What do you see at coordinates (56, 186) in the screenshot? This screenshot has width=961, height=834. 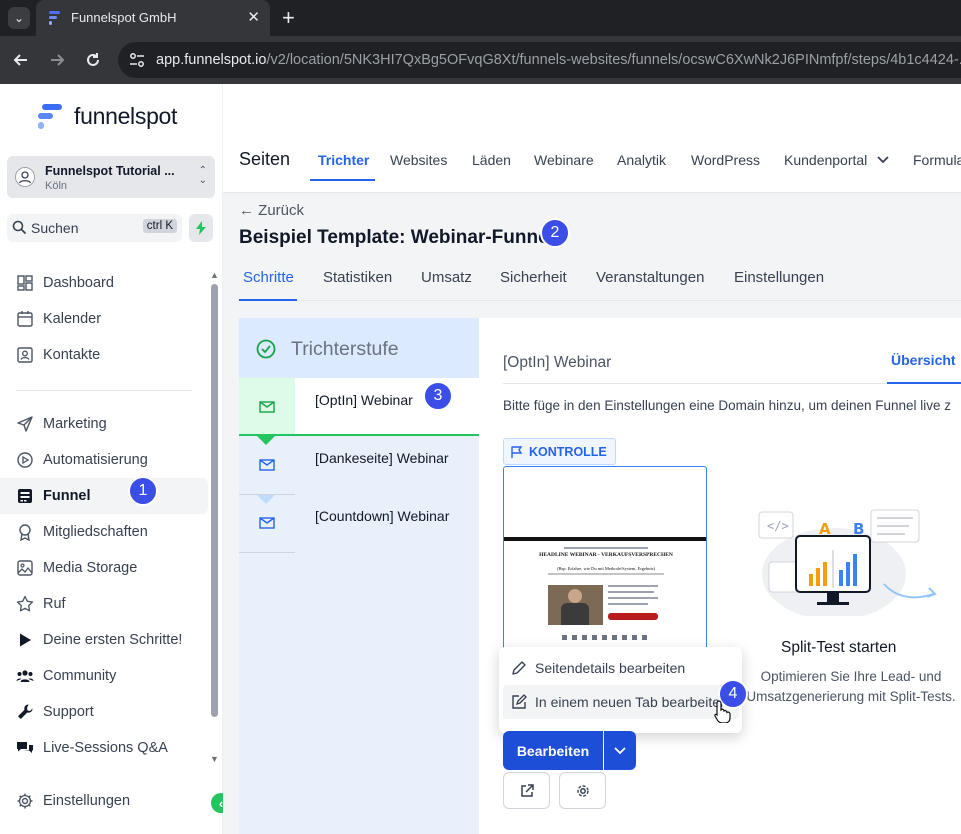 I see `account-location: Köln` at bounding box center [56, 186].